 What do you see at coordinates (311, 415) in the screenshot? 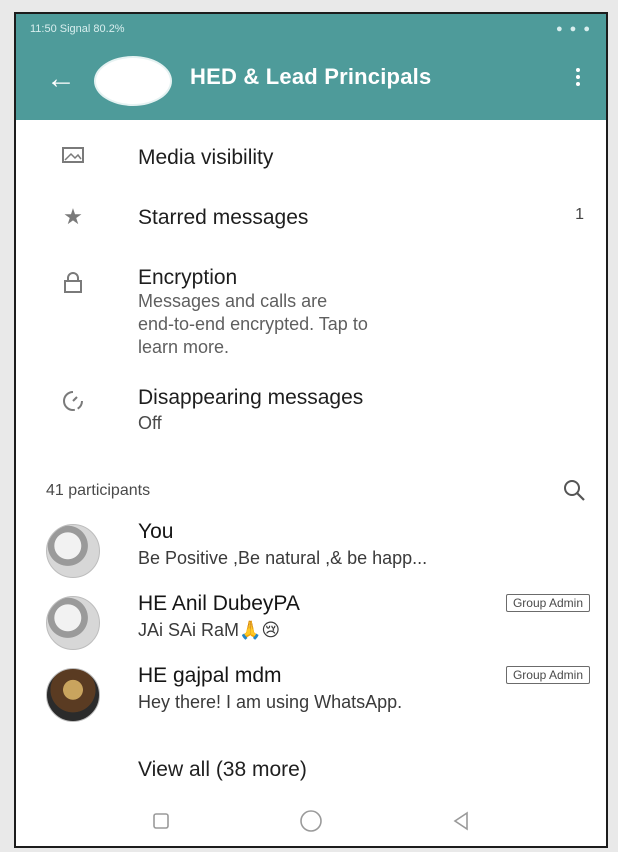
I see `disappearing-messages-row: Disappearing messages Off` at bounding box center [311, 415].